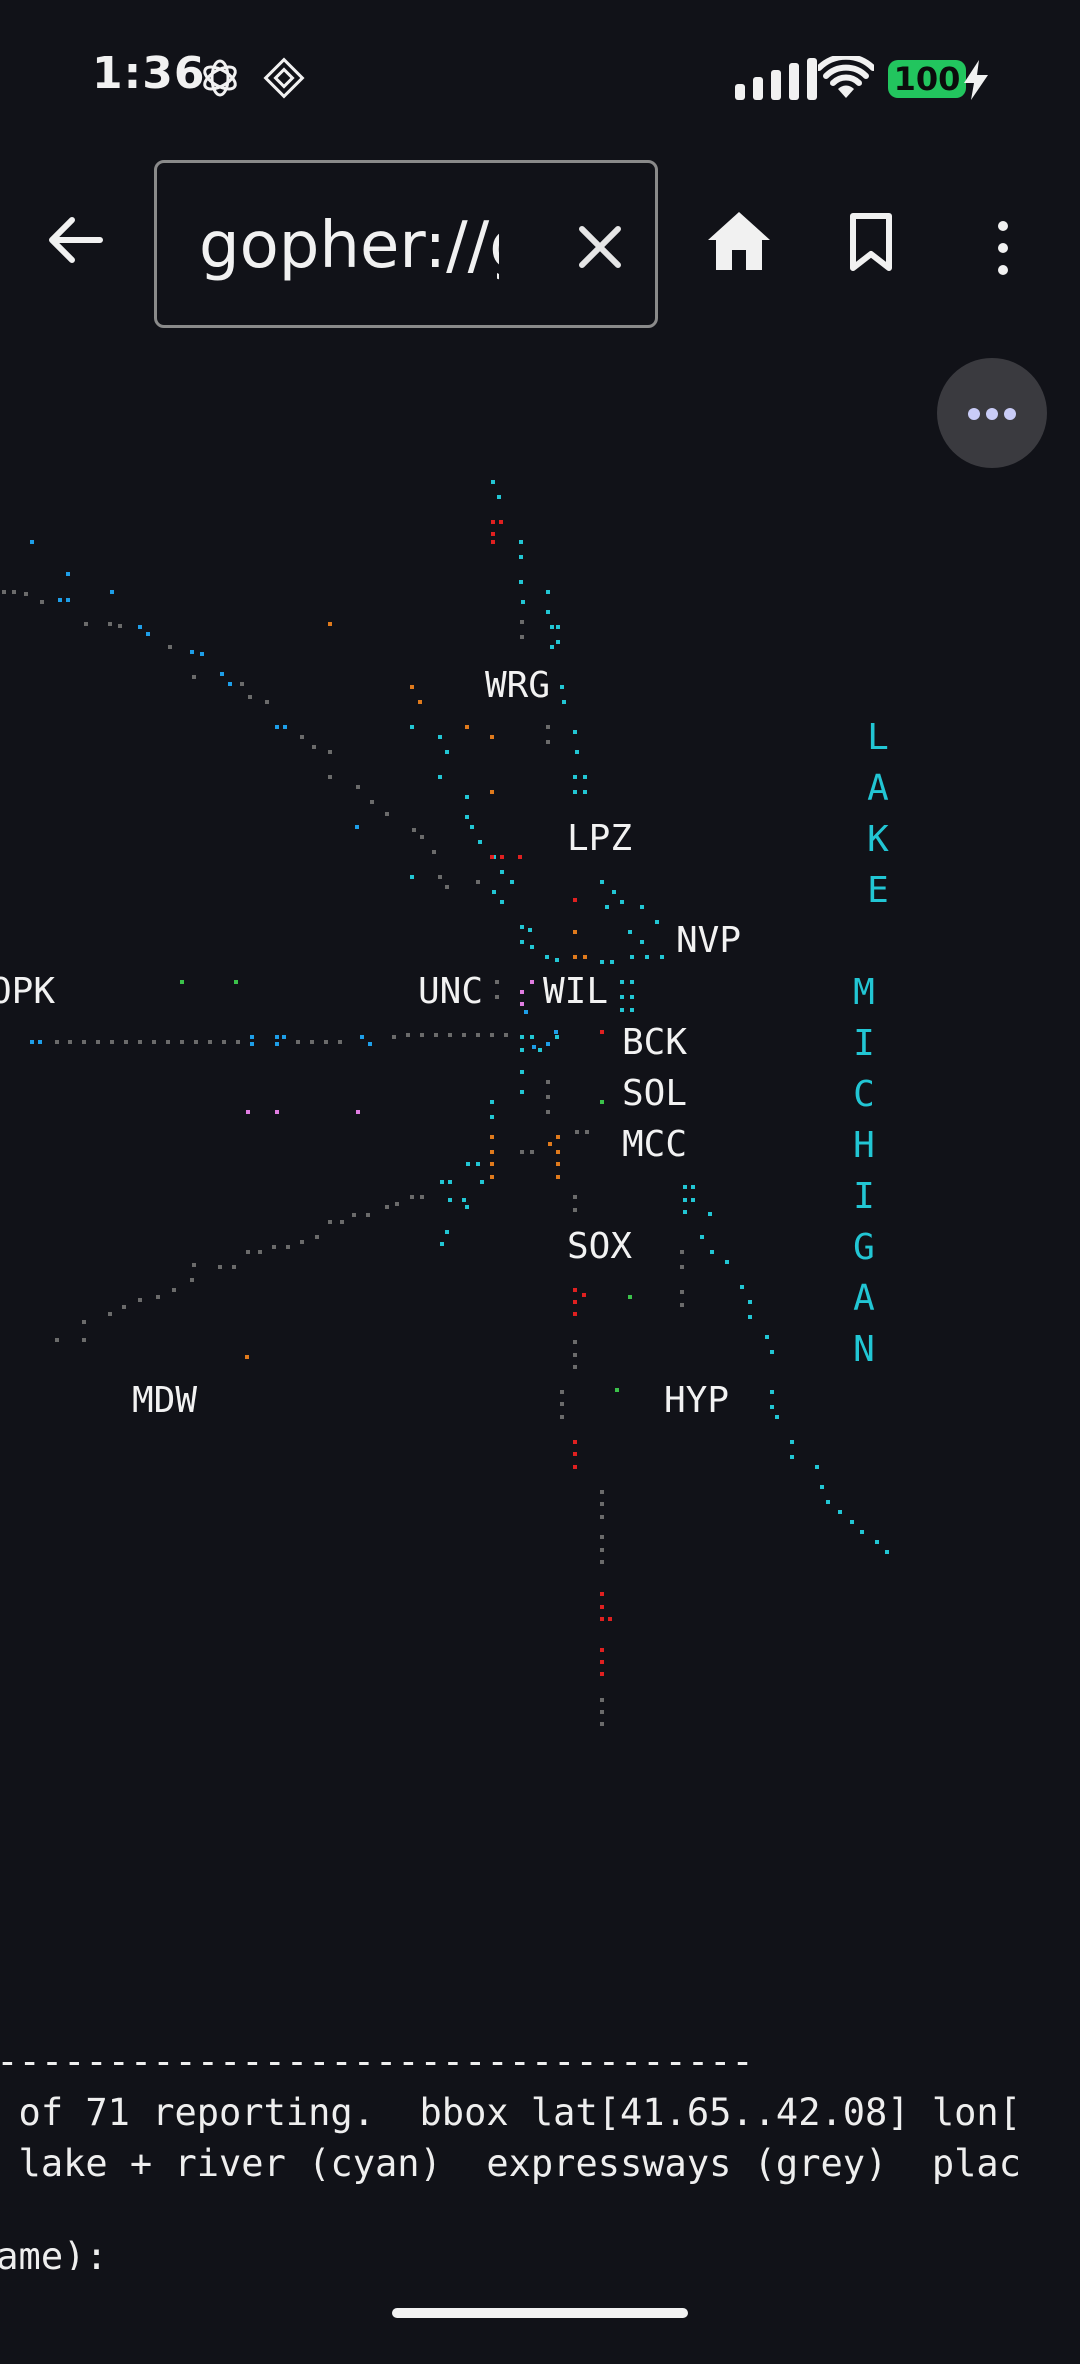 The width and height of the screenshot is (1080, 2364). What do you see at coordinates (846, 77) in the screenshot?
I see `wifi-icon` at bounding box center [846, 77].